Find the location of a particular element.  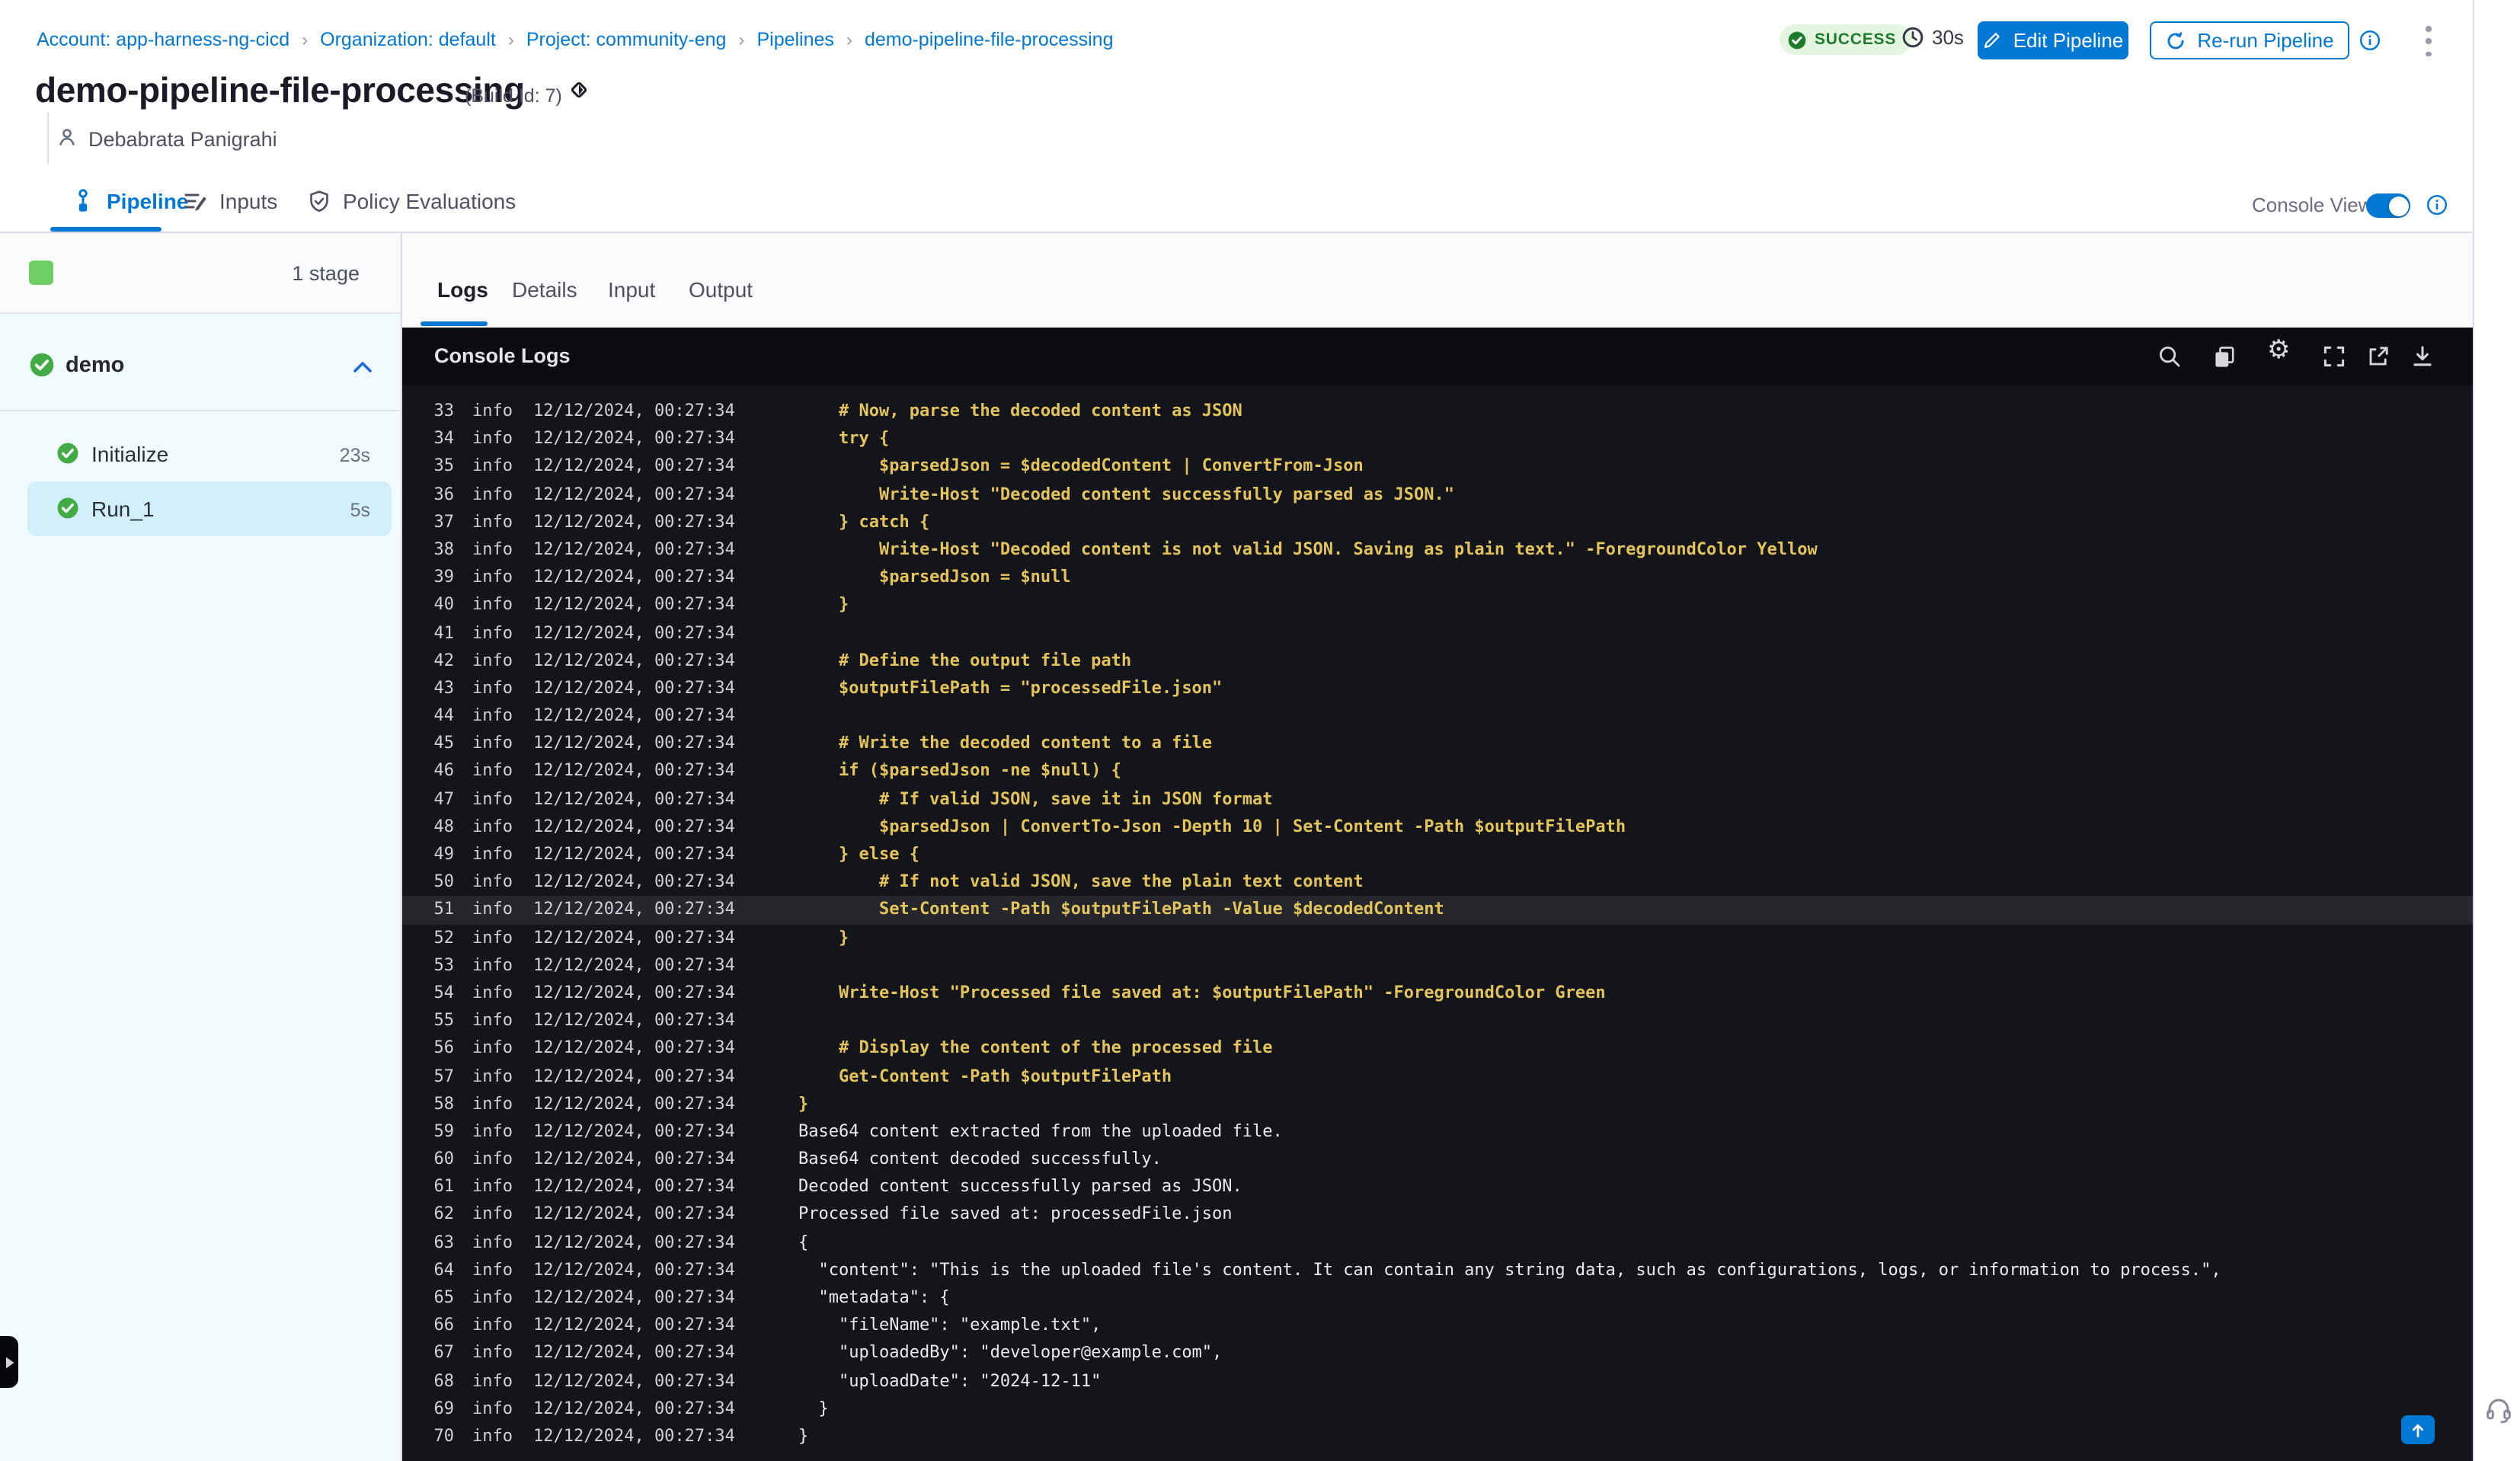

log-line-number: 35 is located at coordinates (433, 467).